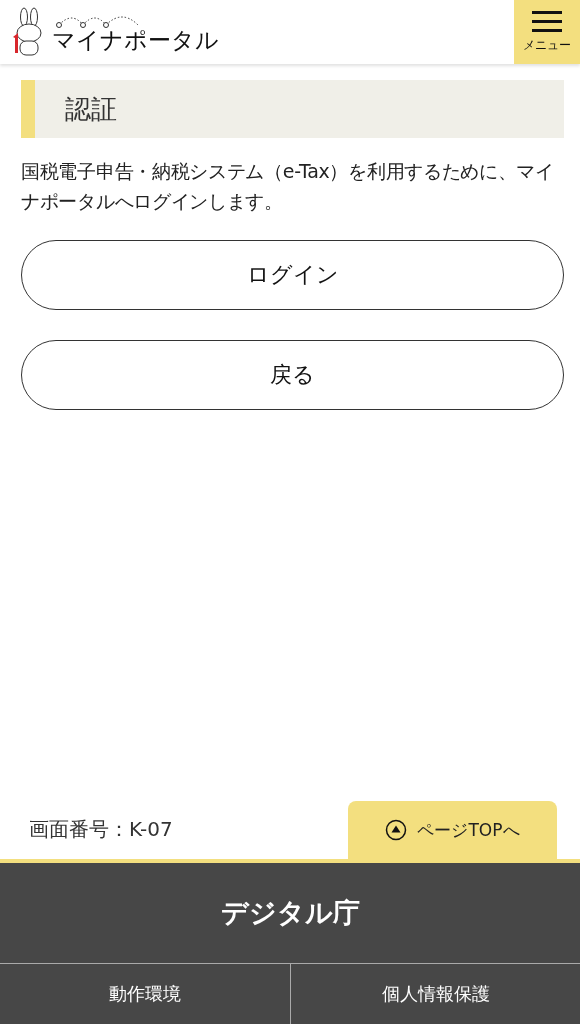 This screenshot has height=1024, width=580. What do you see at coordinates (101, 829) in the screenshot?
I see `screen-number: 画面番号：K-07` at bounding box center [101, 829].